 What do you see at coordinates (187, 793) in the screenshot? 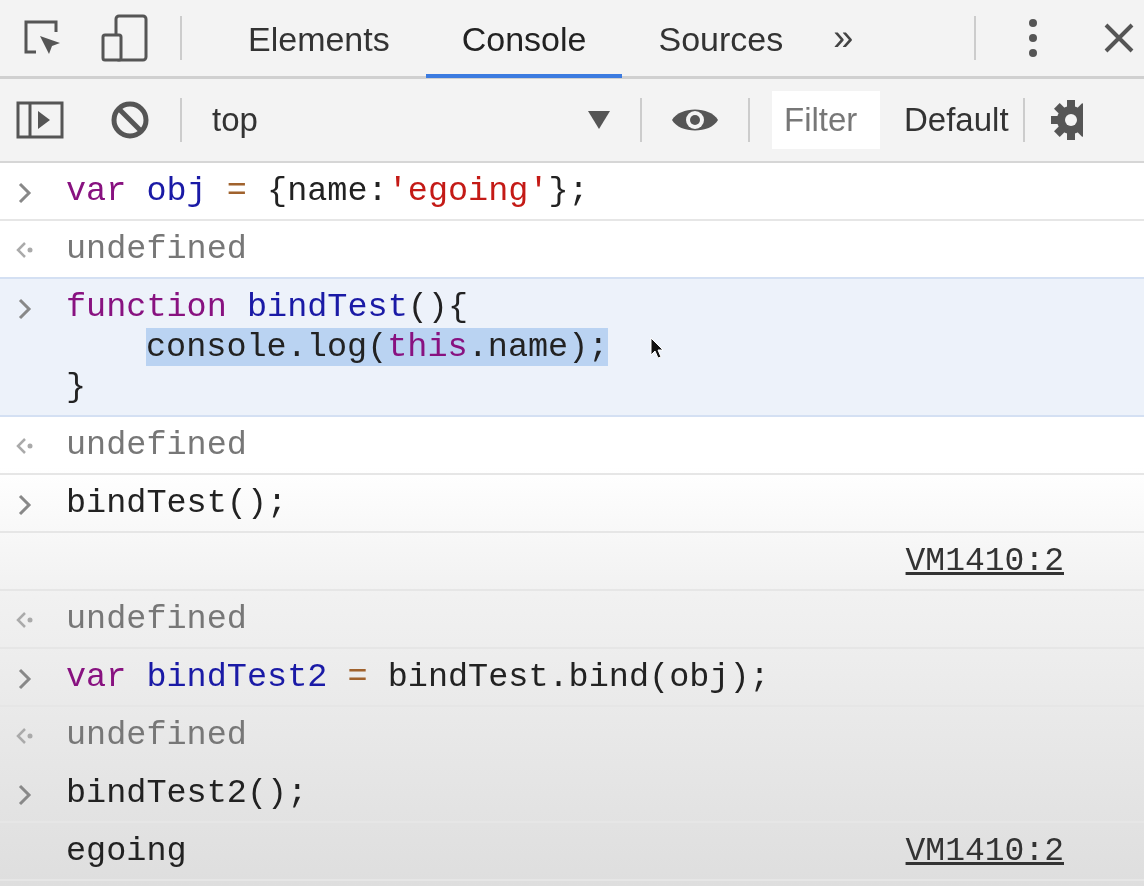
I see `code-line: bindTest2();` at bounding box center [187, 793].